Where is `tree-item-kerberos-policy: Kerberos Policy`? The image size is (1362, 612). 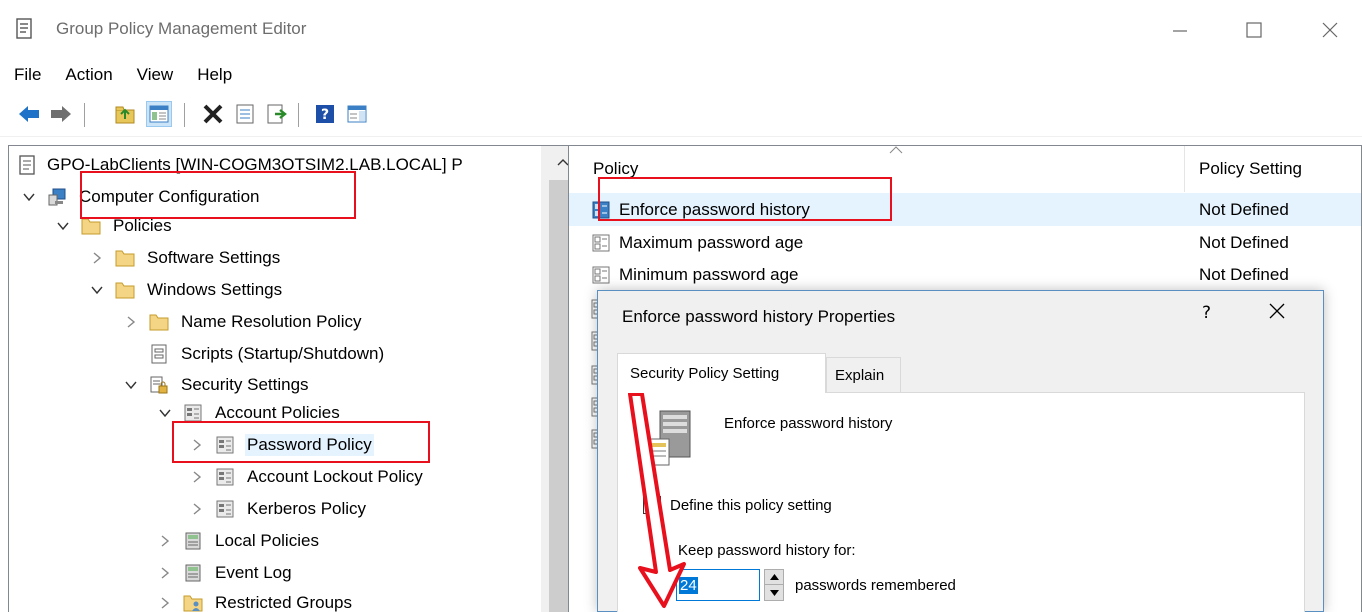 tree-item-kerberos-policy: Kerberos Policy is located at coordinates (278, 509).